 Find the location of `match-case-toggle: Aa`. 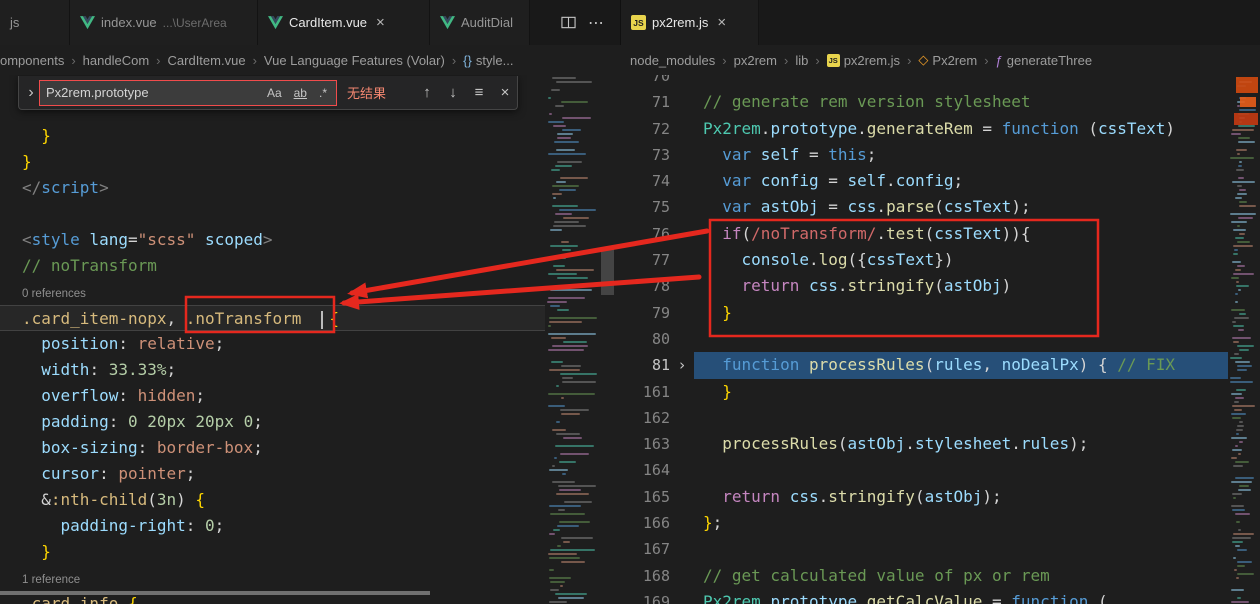

match-case-toggle: Aa is located at coordinates (274, 93).